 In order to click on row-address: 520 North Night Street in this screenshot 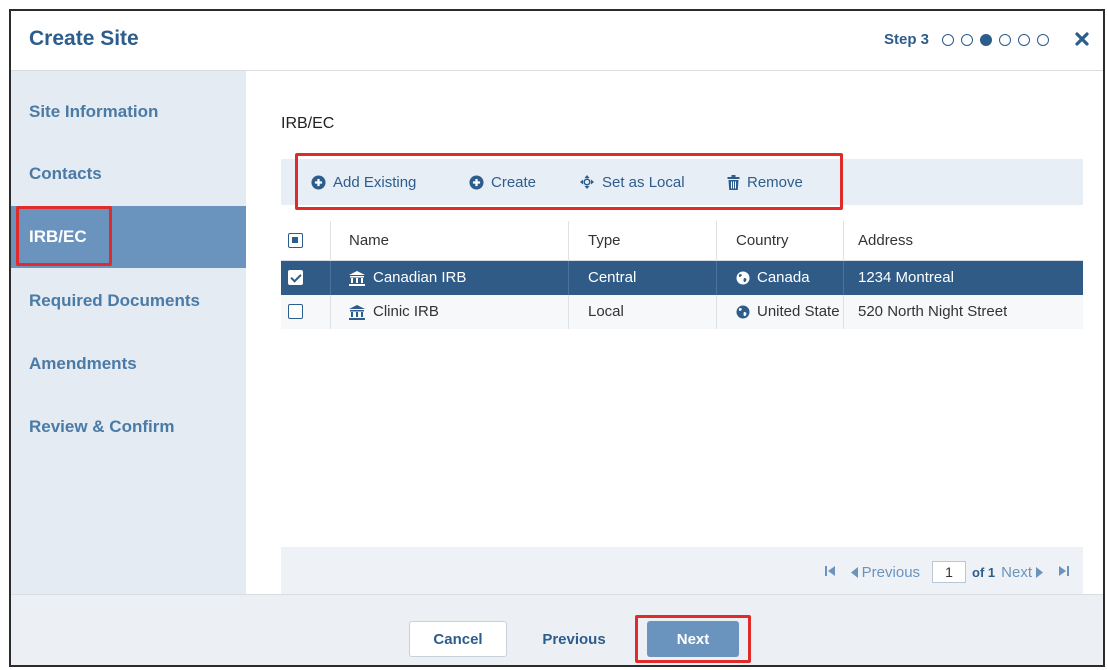, I will do `click(933, 311)`.